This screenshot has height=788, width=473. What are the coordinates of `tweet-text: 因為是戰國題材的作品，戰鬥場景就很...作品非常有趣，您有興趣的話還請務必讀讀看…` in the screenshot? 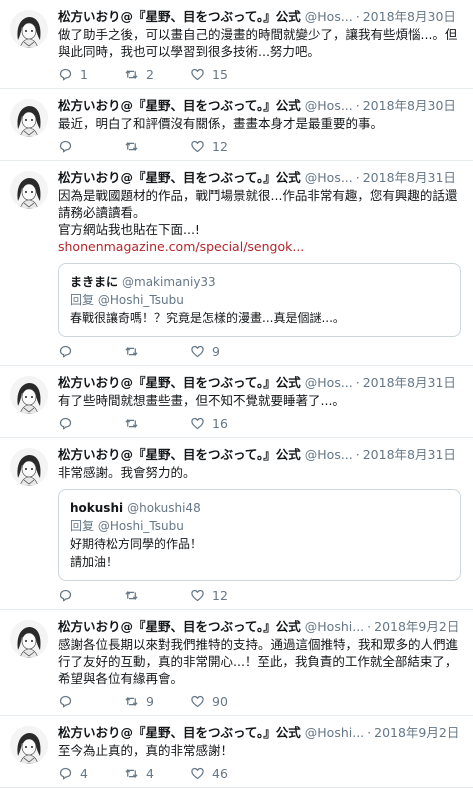 It's located at (258, 212).